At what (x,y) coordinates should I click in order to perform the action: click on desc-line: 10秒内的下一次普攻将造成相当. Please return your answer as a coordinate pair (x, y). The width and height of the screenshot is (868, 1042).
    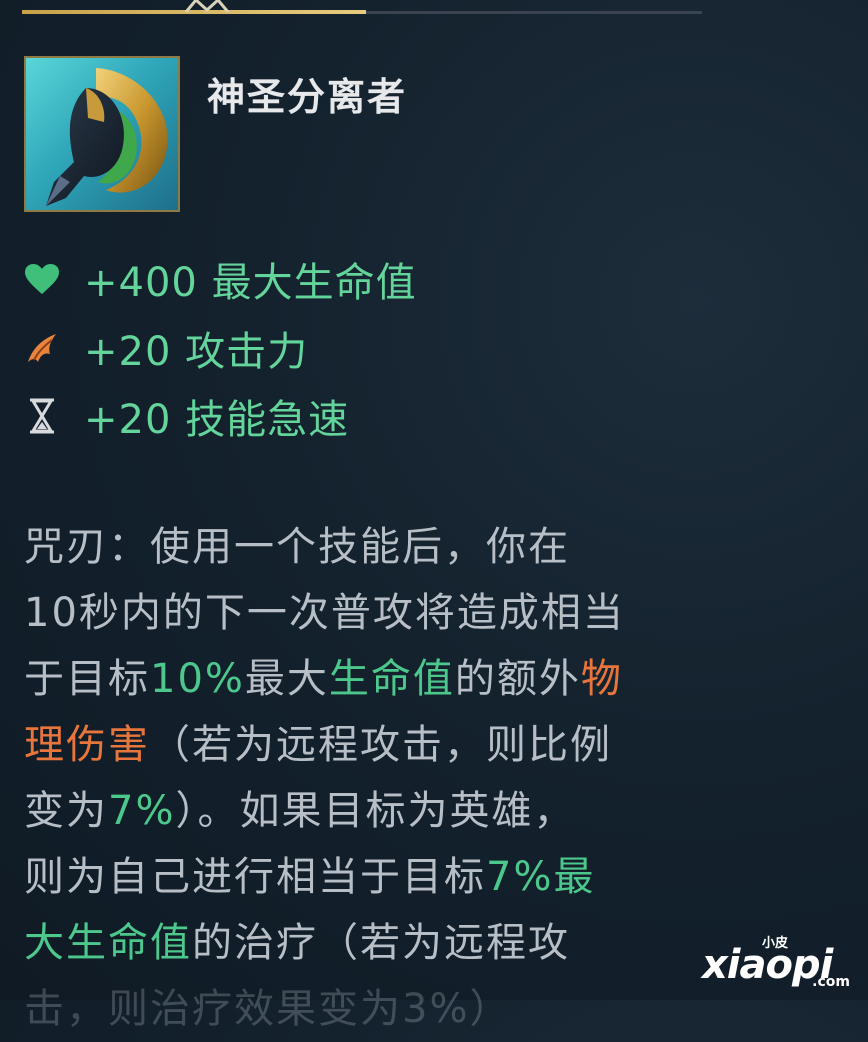
    Looking at the image, I should click on (324, 613).